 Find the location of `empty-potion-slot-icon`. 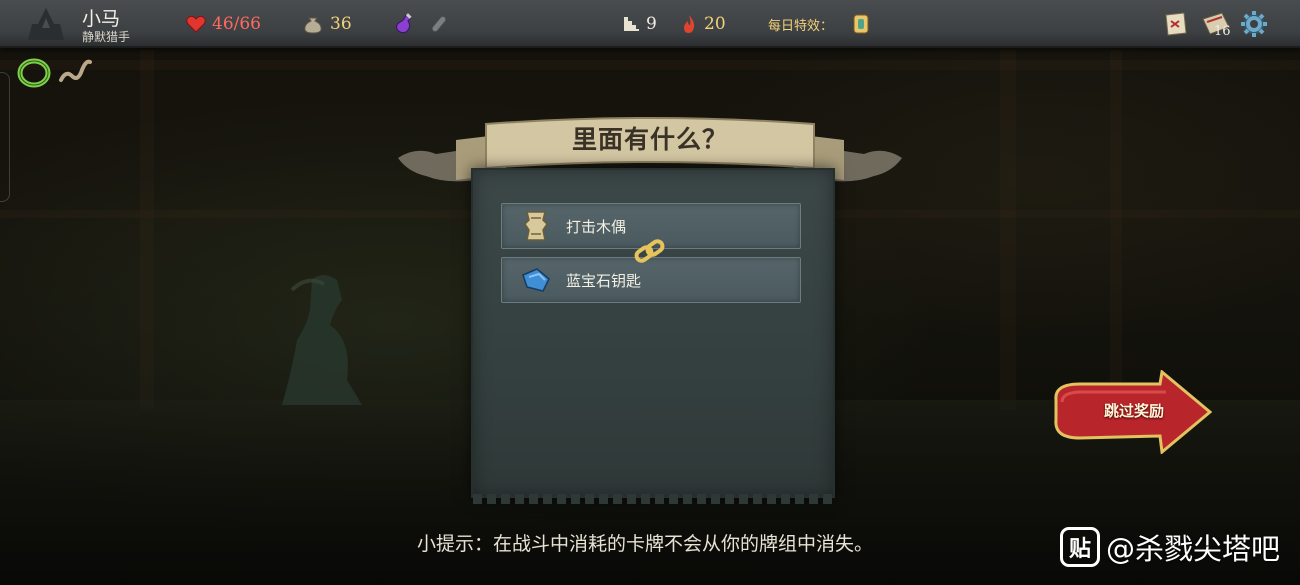

empty-potion-slot-icon is located at coordinates (439, 24).